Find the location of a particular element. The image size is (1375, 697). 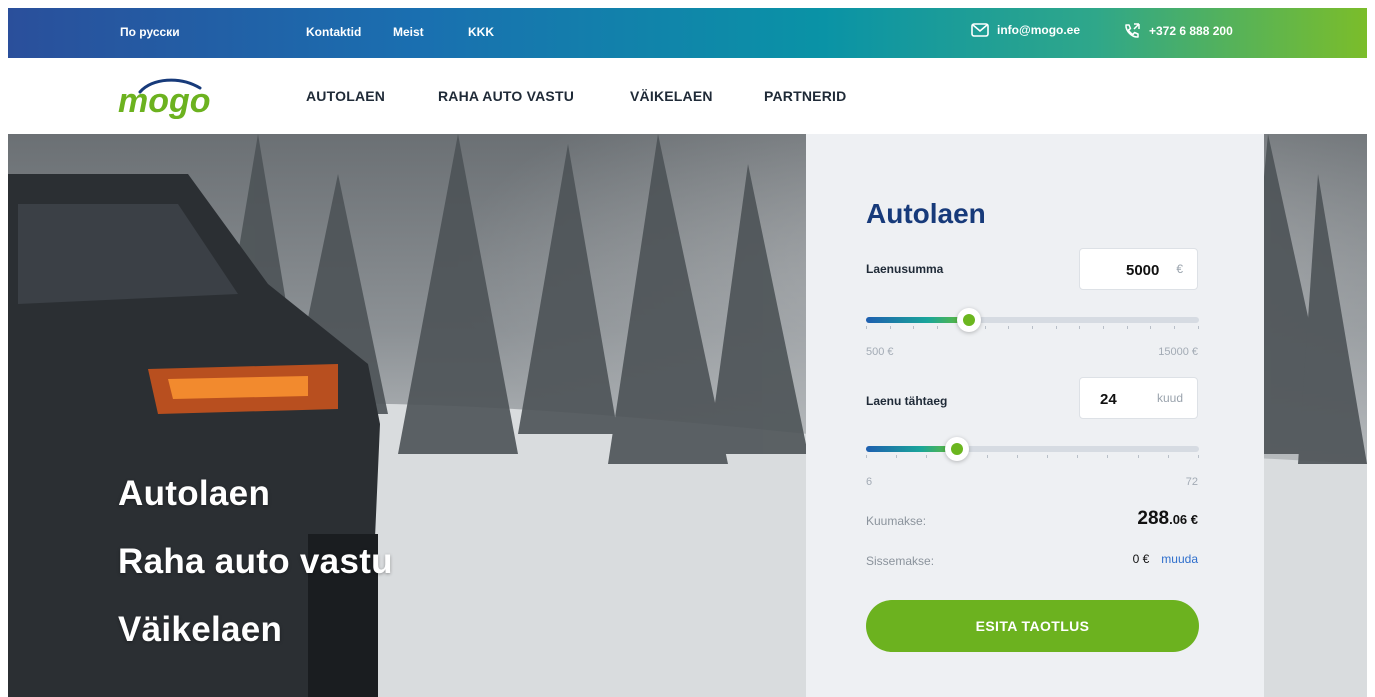

loan-amount-max: 15000 € is located at coordinates (1178, 352).